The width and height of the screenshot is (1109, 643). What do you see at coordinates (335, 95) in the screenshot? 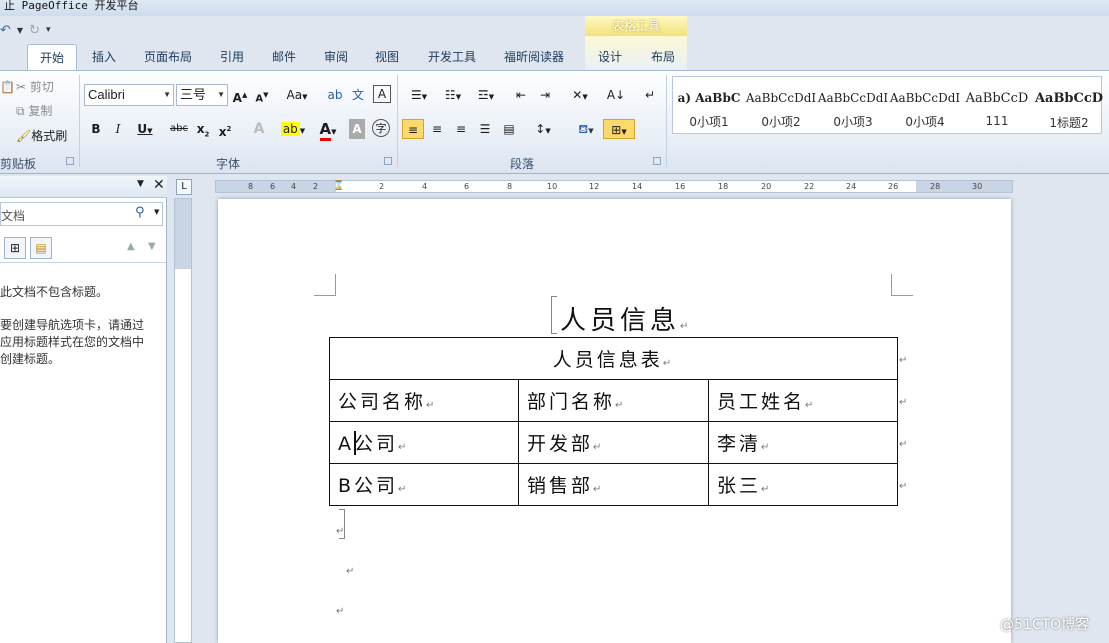
I see `phonetic-guide-icon: ab` at bounding box center [335, 95].